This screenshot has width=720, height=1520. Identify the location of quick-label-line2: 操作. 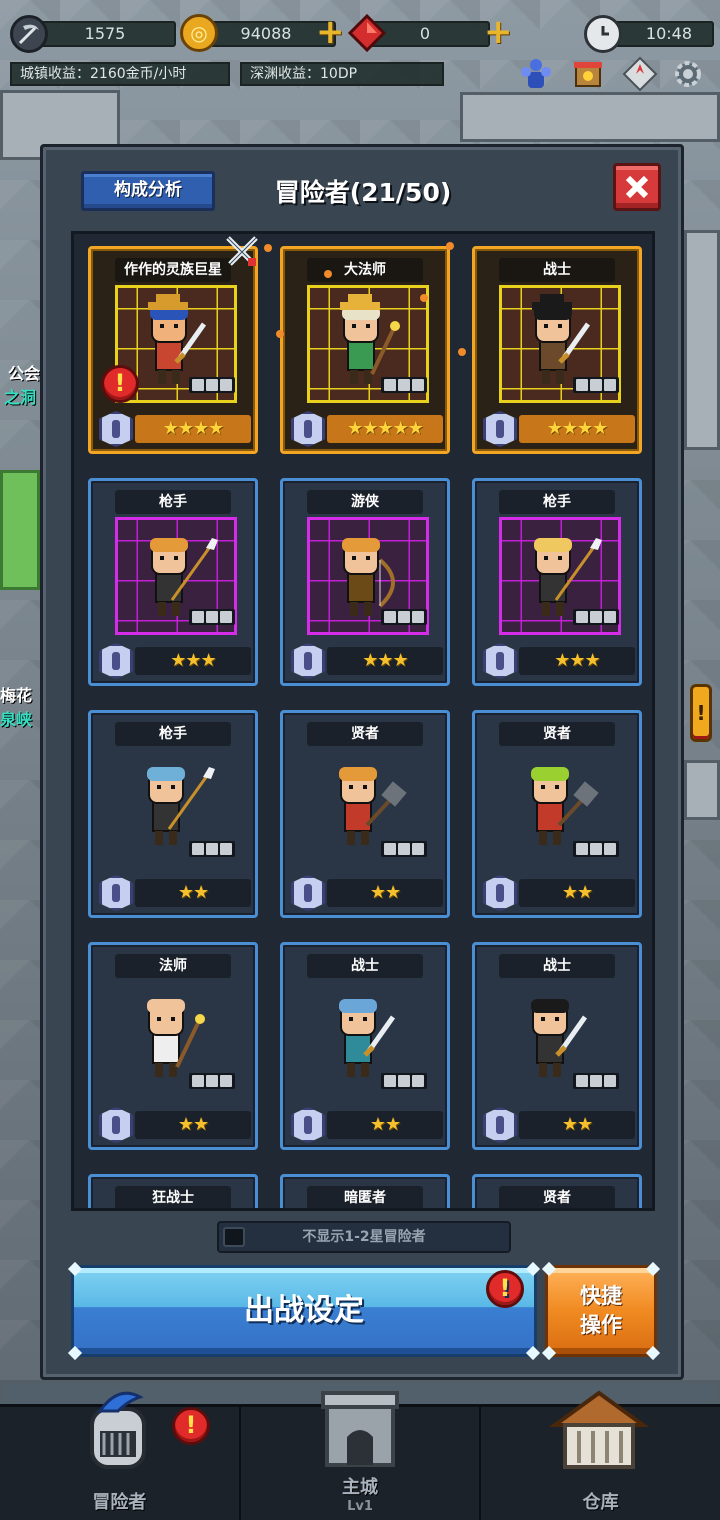
(601, 1325).